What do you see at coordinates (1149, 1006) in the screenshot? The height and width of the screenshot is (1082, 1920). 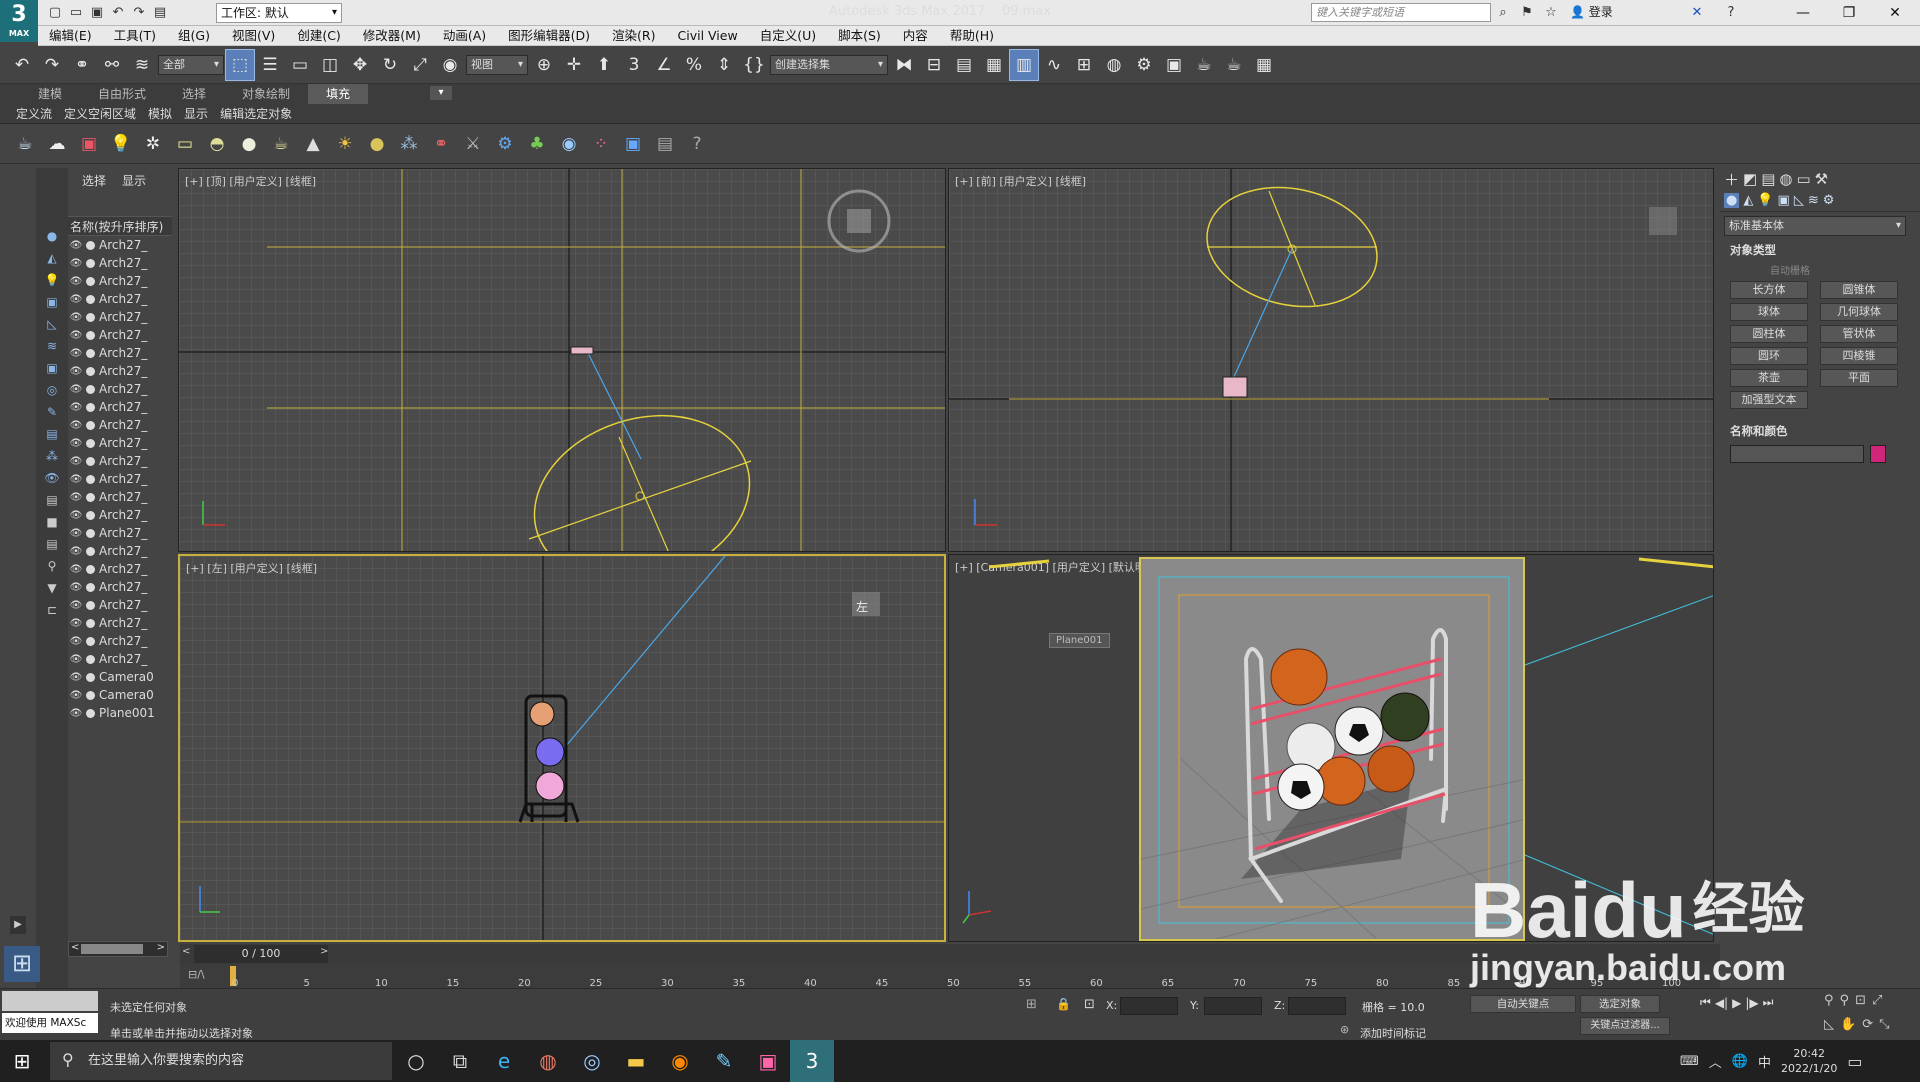 I see `x-coordinate-field` at bounding box center [1149, 1006].